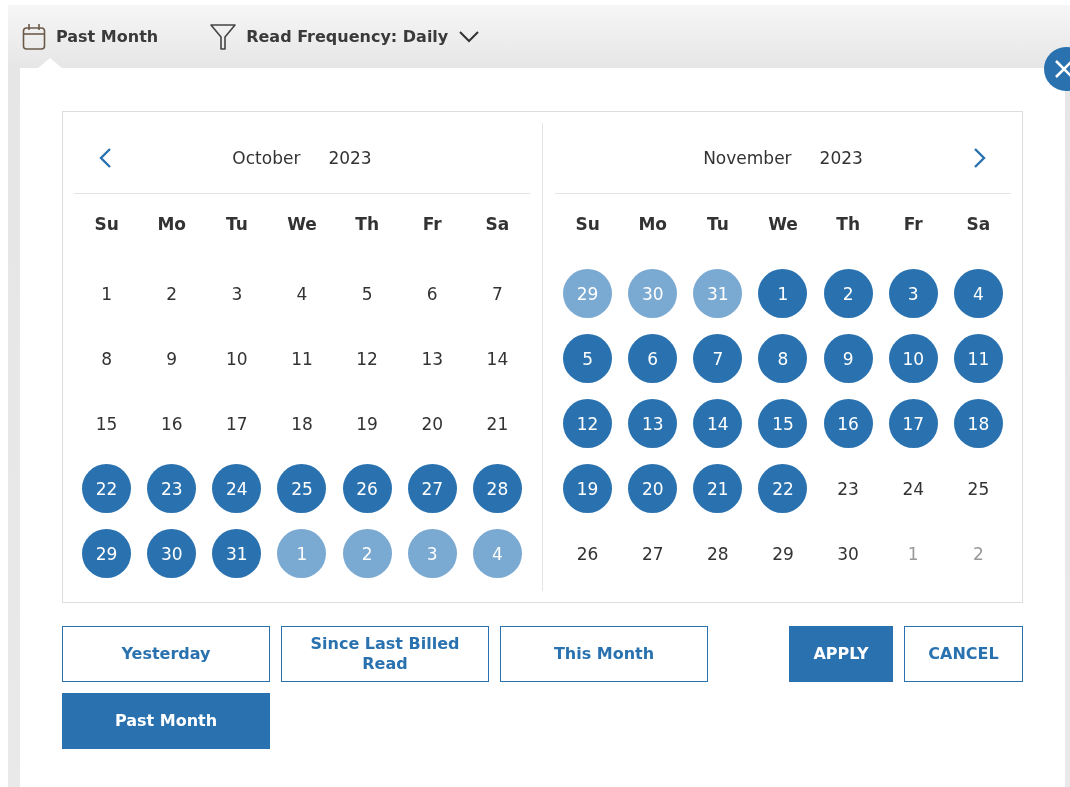 This screenshot has width=1070, height=787. I want to click on month-label: November, so click(747, 158).